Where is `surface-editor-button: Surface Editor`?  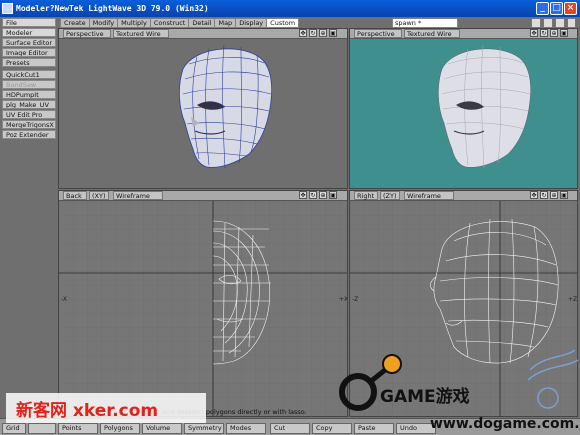
surface-editor-button: Surface Editor is located at coordinates (29, 42).